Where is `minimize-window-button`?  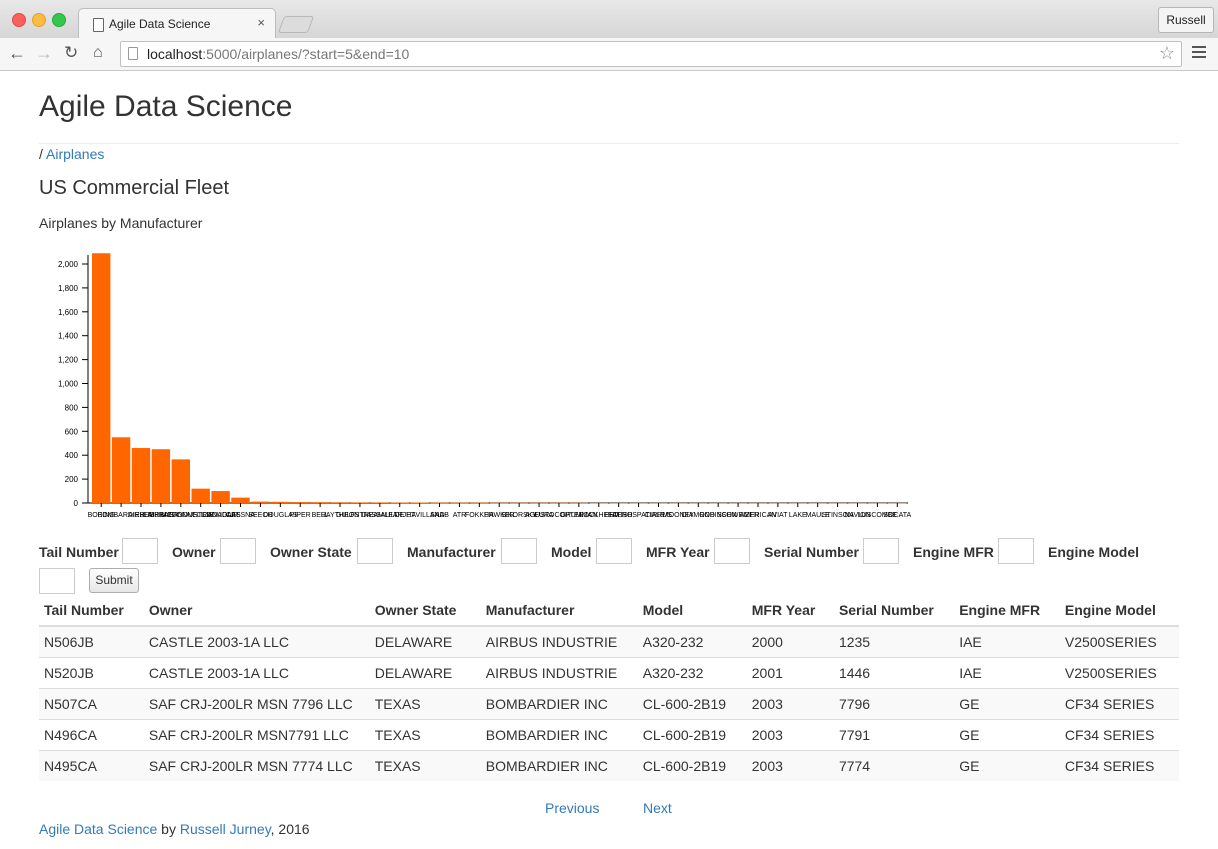
minimize-window-button is located at coordinates (39, 20).